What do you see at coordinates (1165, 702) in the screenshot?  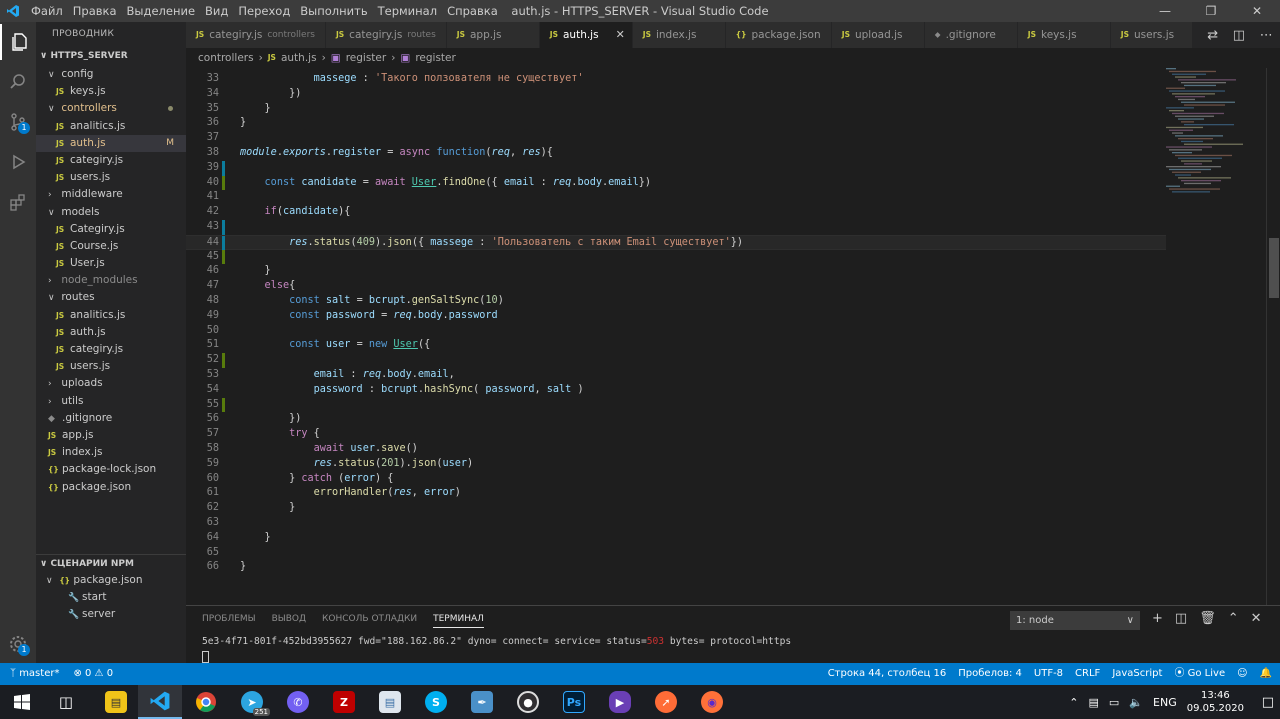 I see `language-indicator: ENG` at bounding box center [1165, 702].